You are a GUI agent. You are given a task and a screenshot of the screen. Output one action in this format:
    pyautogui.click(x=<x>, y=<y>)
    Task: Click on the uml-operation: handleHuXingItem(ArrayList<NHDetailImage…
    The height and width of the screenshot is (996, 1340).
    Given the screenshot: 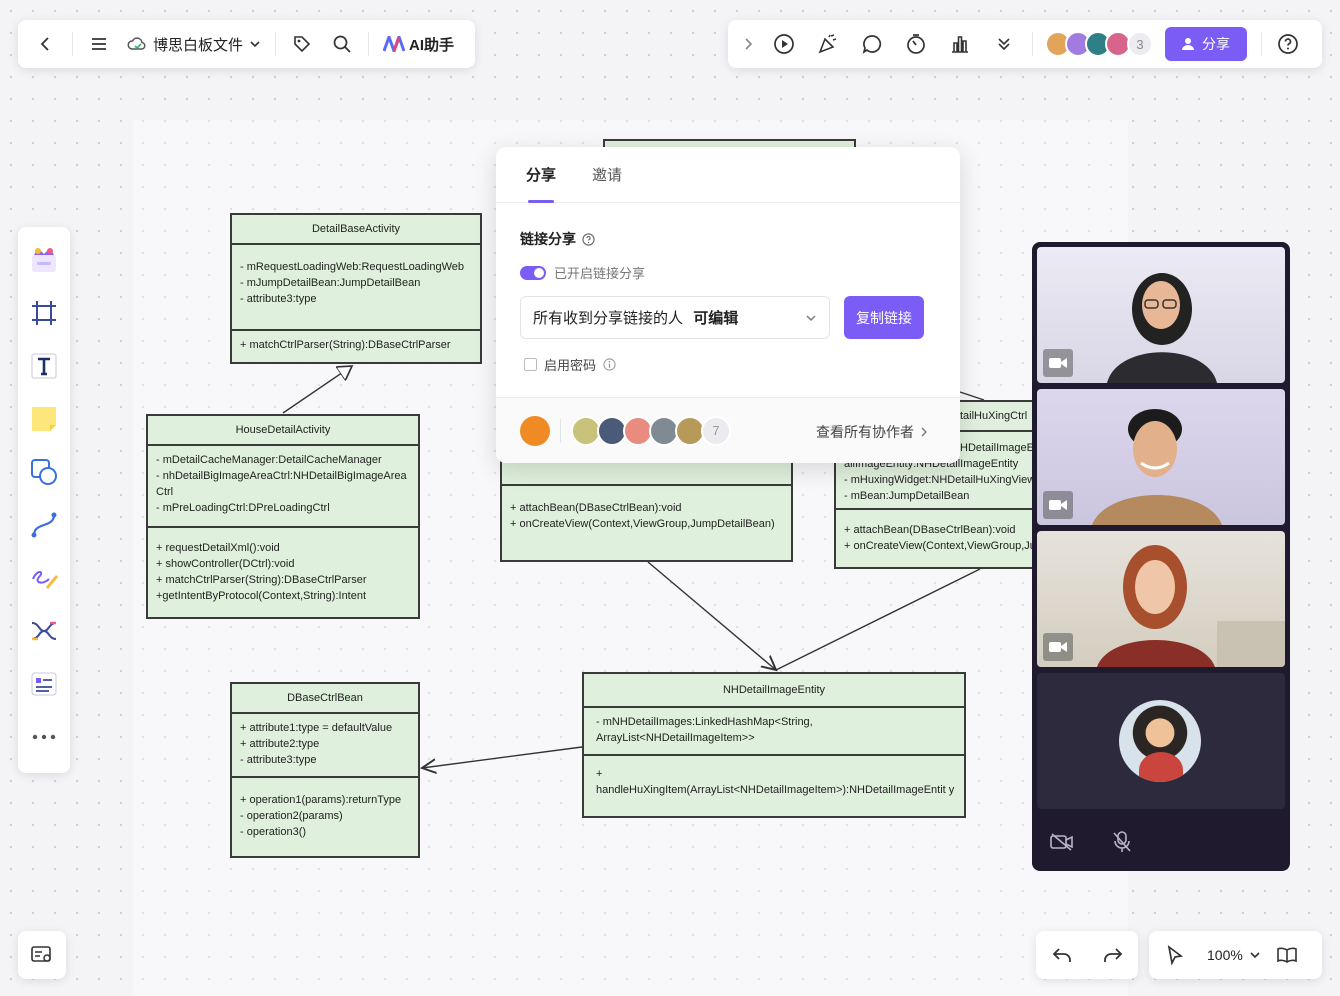 What is the action you would take?
    pyautogui.click(x=775, y=790)
    